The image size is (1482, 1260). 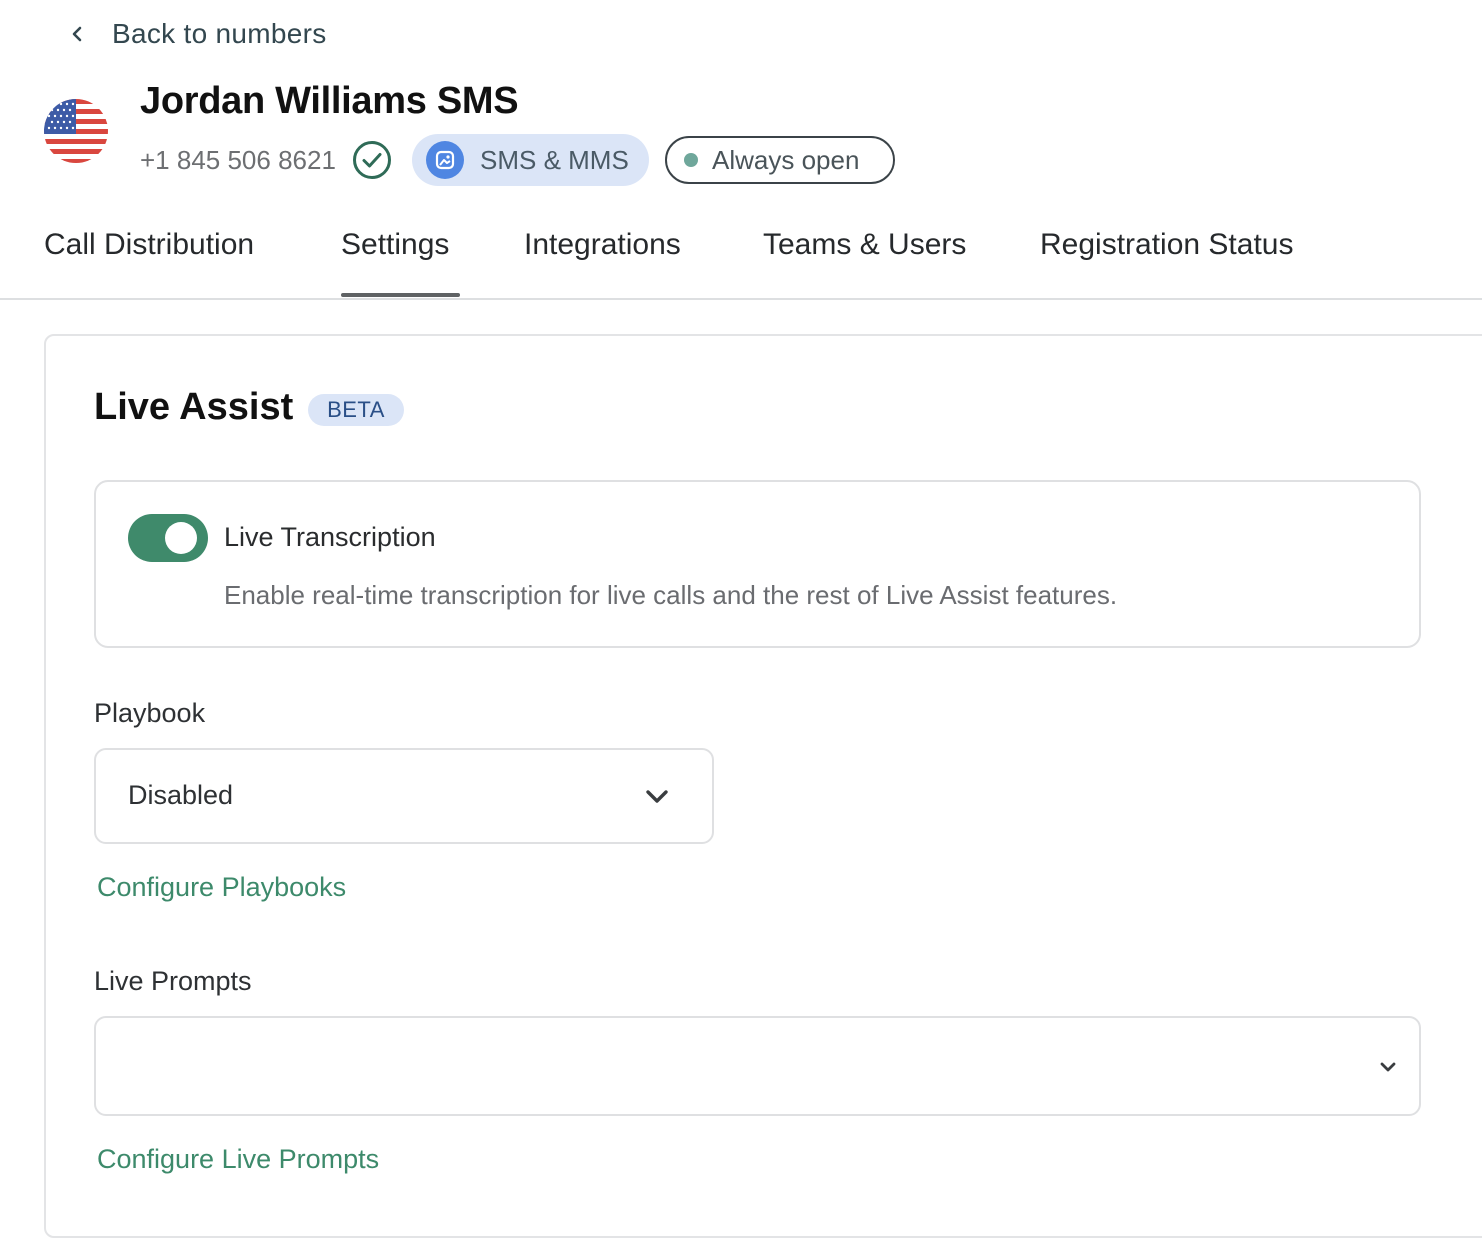 What do you see at coordinates (76, 131) in the screenshot?
I see `us-flag-icon` at bounding box center [76, 131].